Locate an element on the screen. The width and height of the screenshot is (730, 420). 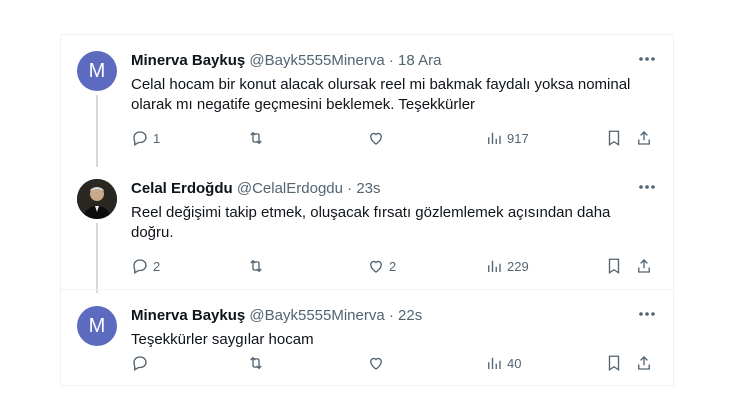
reply-button: 2 is located at coordinates (145, 266).